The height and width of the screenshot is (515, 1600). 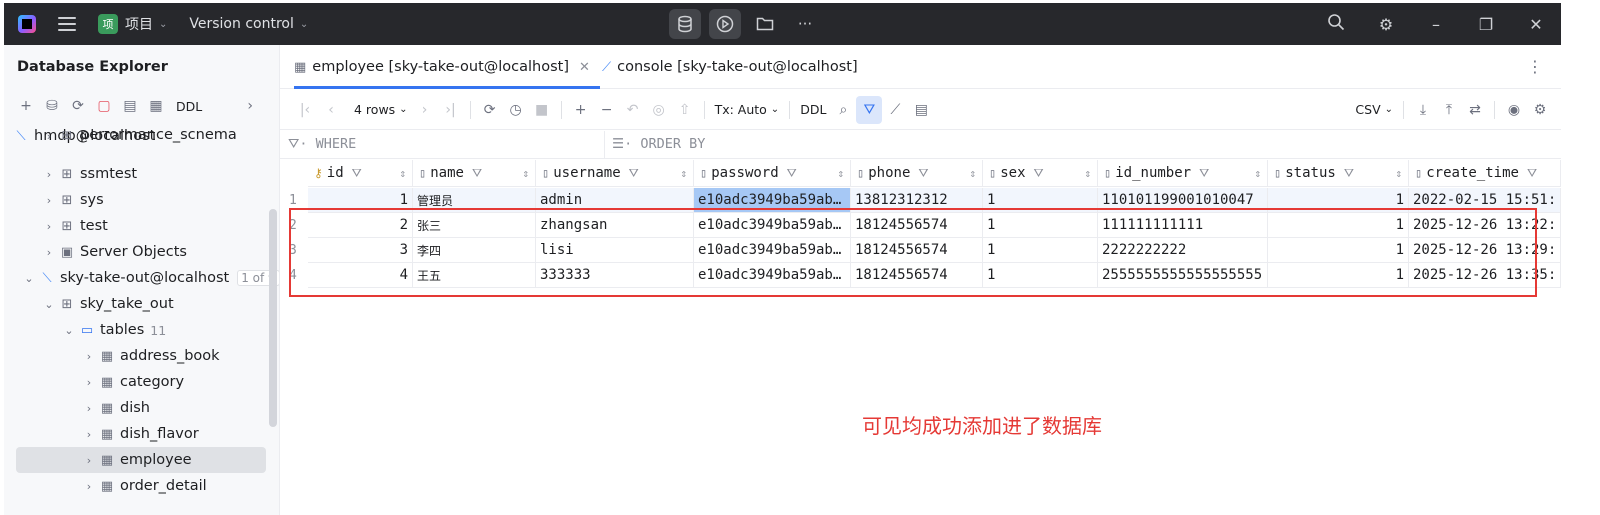 I want to click on cell-id: 3, so click(x=360, y=250).